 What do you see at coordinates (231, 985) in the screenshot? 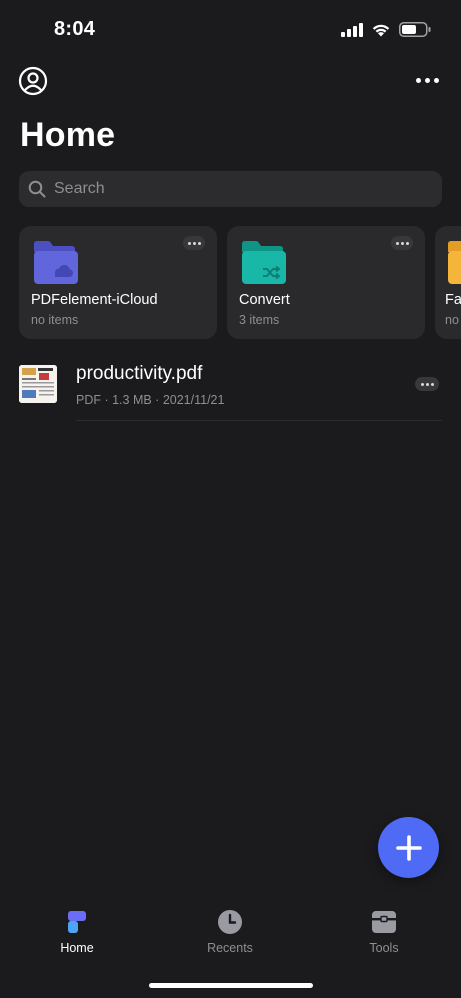
I see `home-indicator` at bounding box center [231, 985].